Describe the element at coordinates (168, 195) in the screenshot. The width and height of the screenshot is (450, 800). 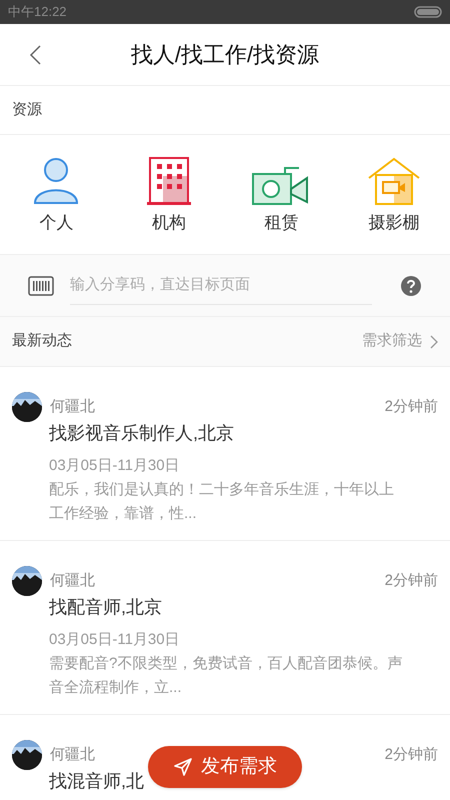
I see `category-item: 机构` at that location.